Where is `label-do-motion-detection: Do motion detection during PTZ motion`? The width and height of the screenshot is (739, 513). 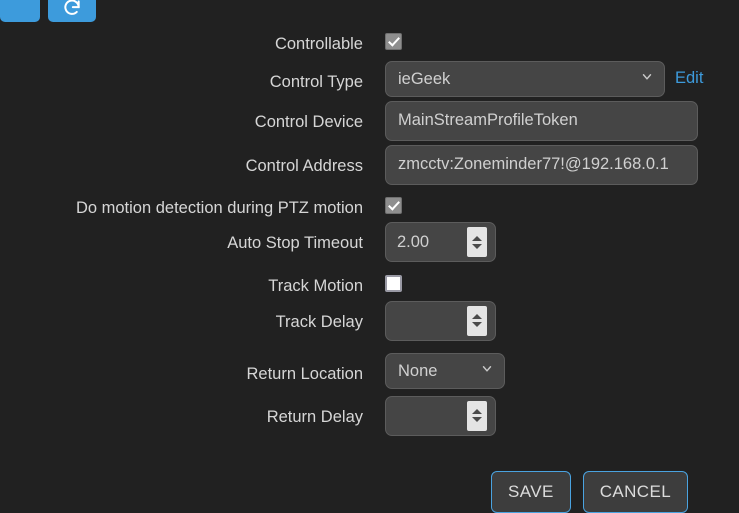
label-do-motion-detection: Do motion detection during PTZ motion is located at coordinates (219, 207).